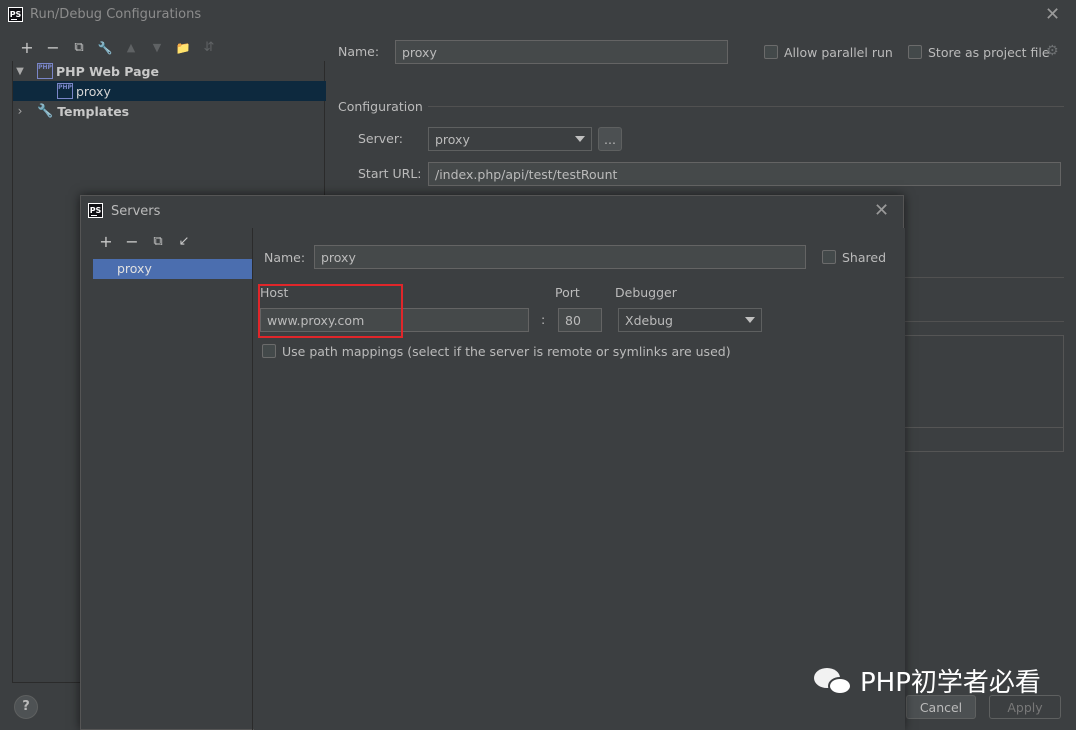 The image size is (1076, 730). I want to click on servers-dialog-title: Servers, so click(136, 211).